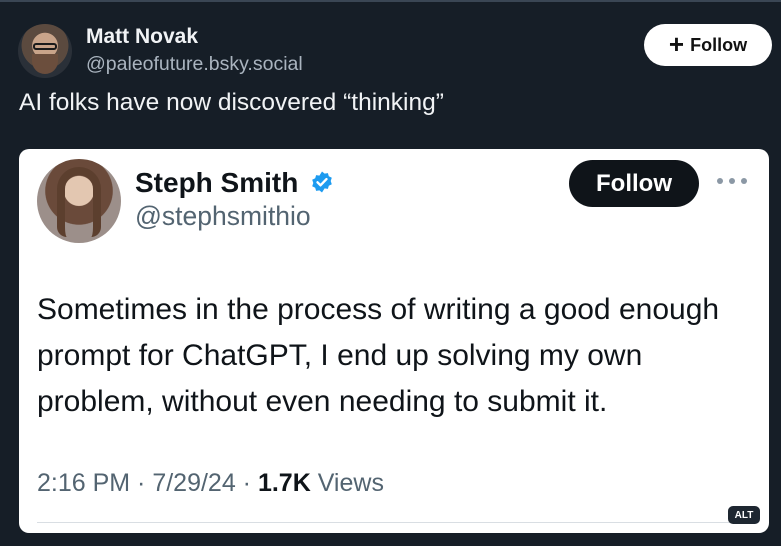 The image size is (781, 546). Describe the element at coordinates (732, 182) in the screenshot. I see `more-options-icon` at that location.